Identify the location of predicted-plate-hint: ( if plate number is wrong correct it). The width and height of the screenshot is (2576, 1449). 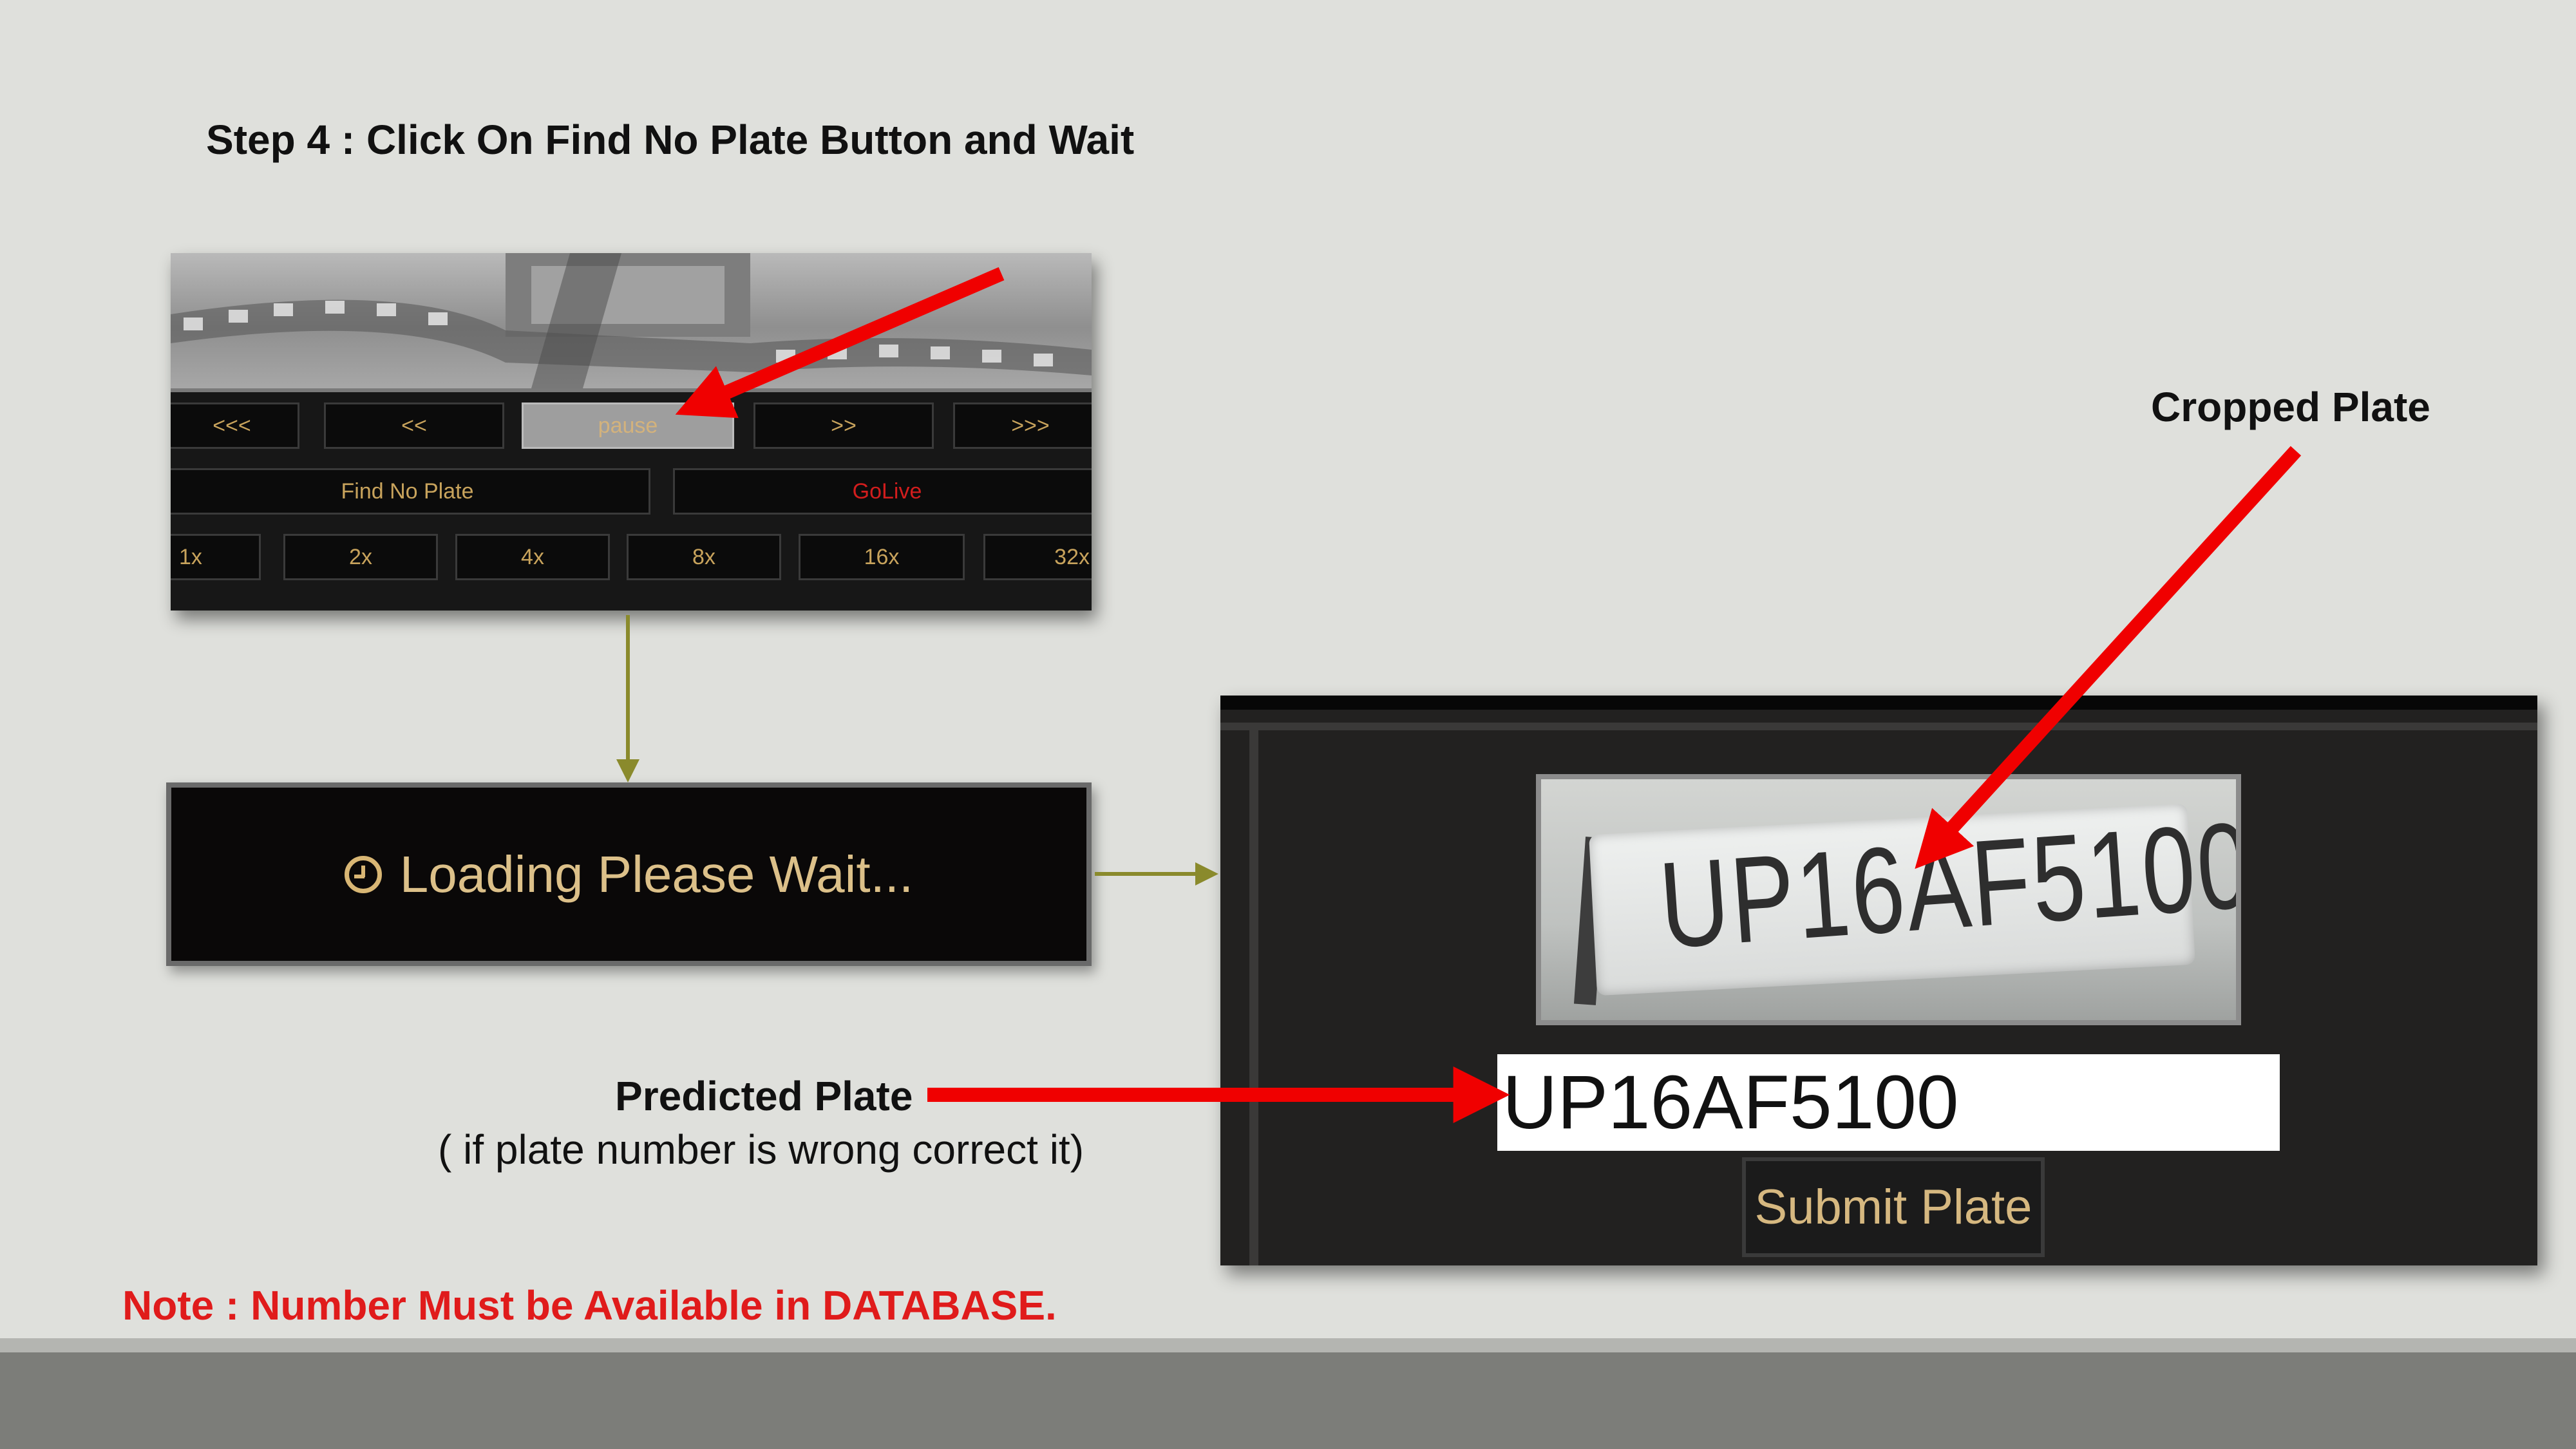
(761, 1149).